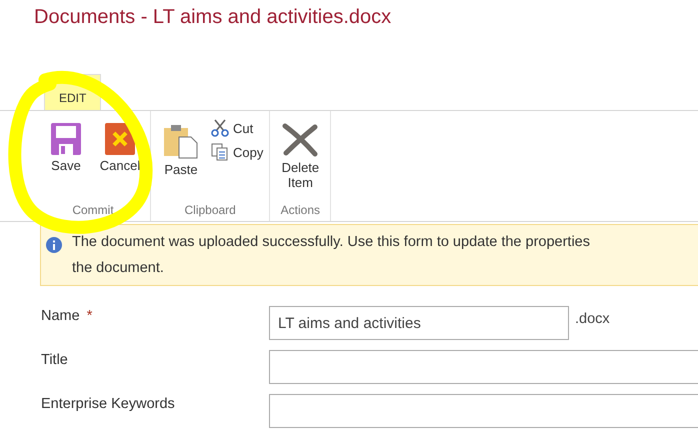  Describe the element at coordinates (237, 128) in the screenshot. I see `ribbon-button: Cut` at that location.